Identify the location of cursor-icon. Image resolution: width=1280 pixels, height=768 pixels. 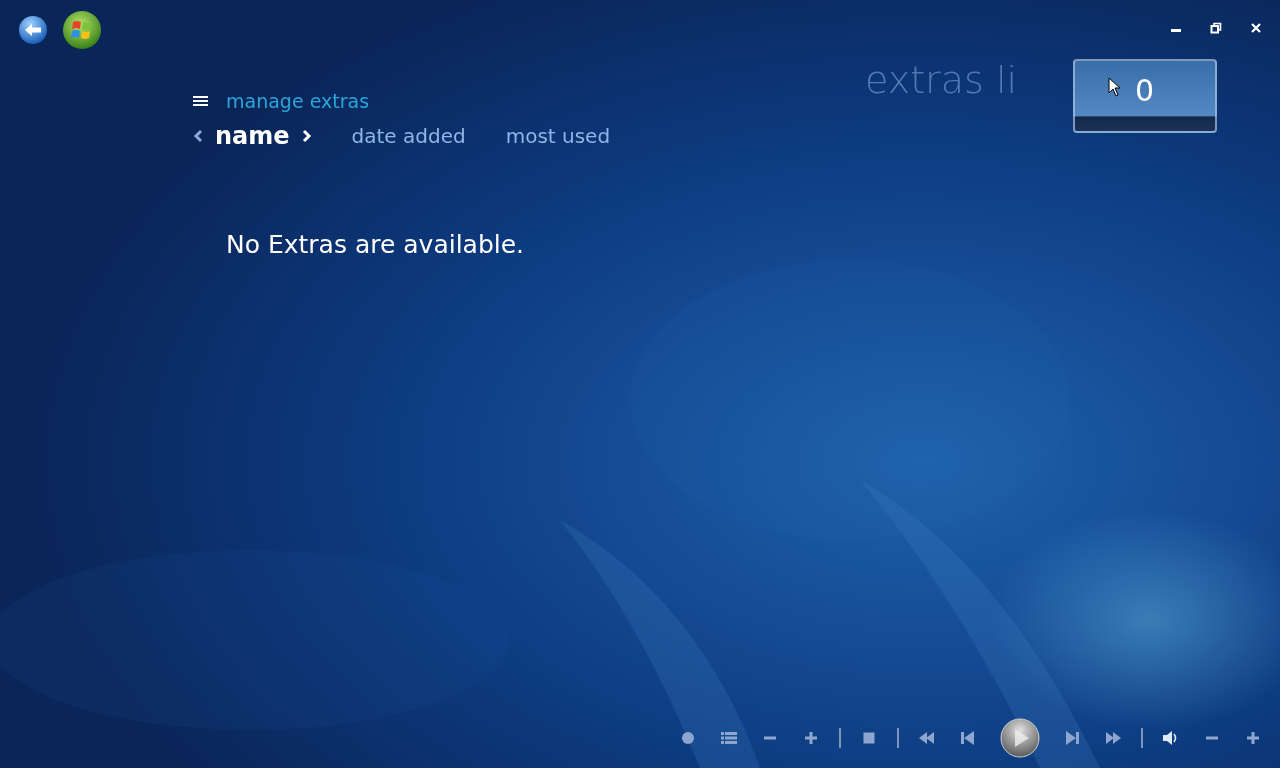
(1115, 87).